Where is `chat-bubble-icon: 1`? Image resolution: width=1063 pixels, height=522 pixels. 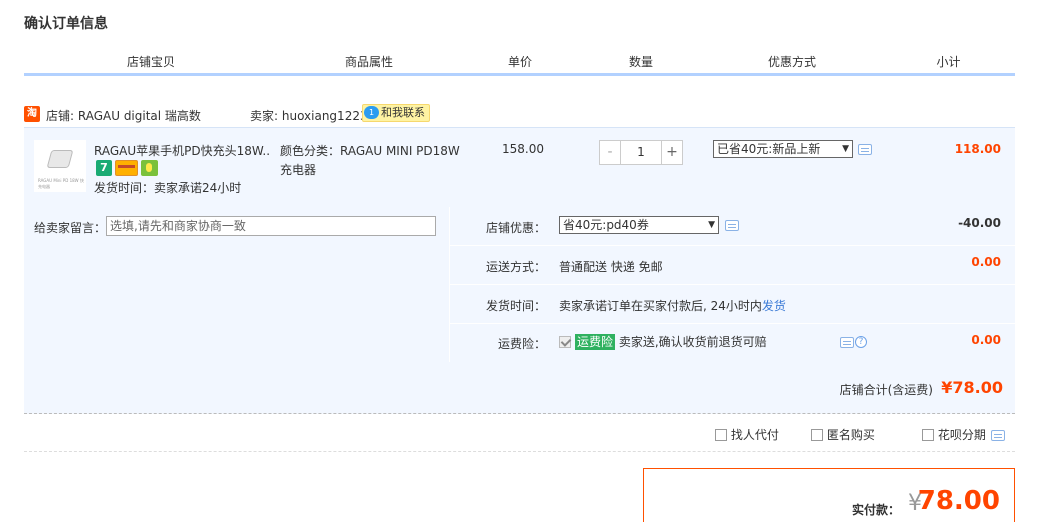 chat-bubble-icon: 1 is located at coordinates (371, 112).